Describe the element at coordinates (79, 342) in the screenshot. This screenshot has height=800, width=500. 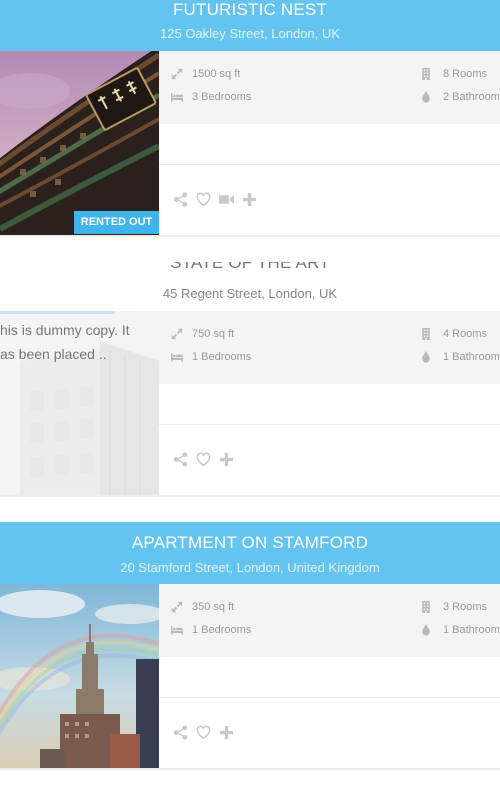
I see `description-overlay: his is dummy copy. It as been placed ..` at that location.